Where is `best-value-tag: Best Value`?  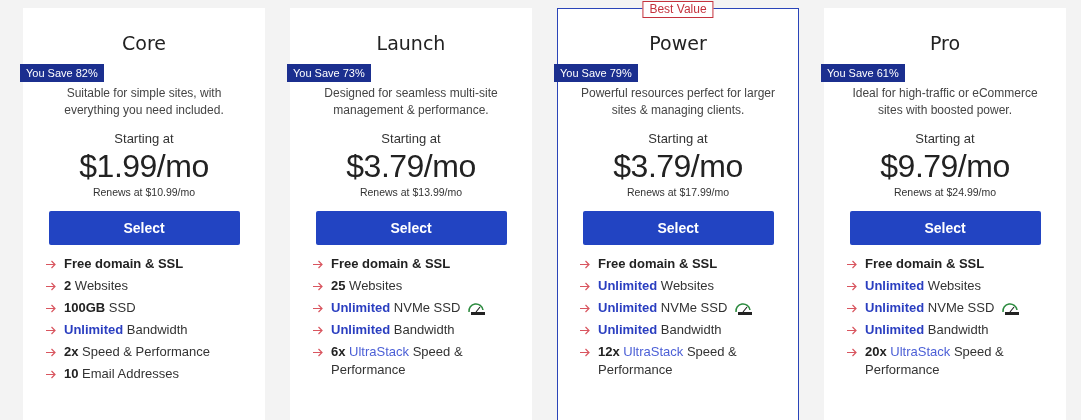
best-value-tag: Best Value is located at coordinates (678, 9).